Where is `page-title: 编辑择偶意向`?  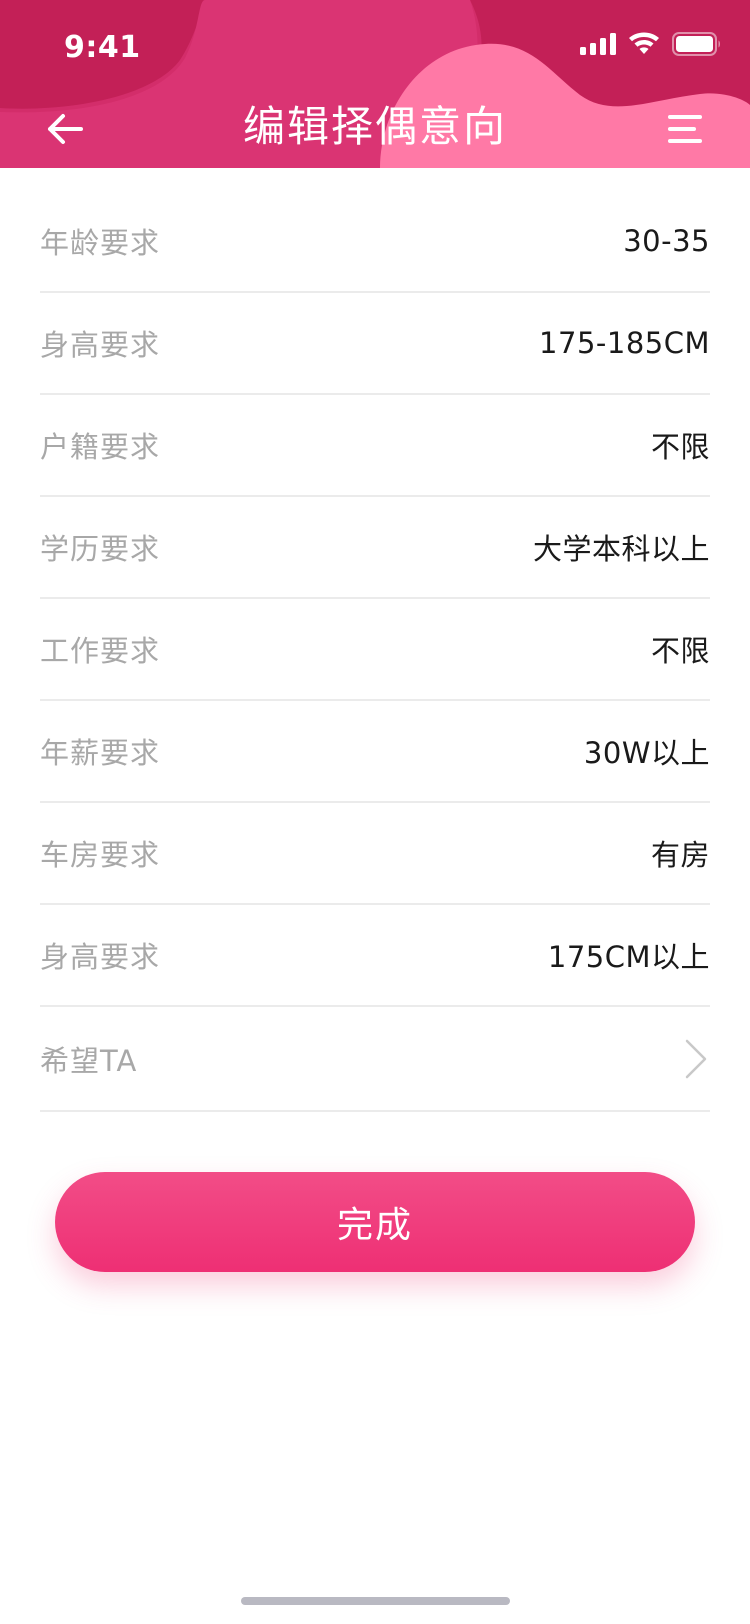
page-title: 编辑择偶意向 is located at coordinates (374, 126).